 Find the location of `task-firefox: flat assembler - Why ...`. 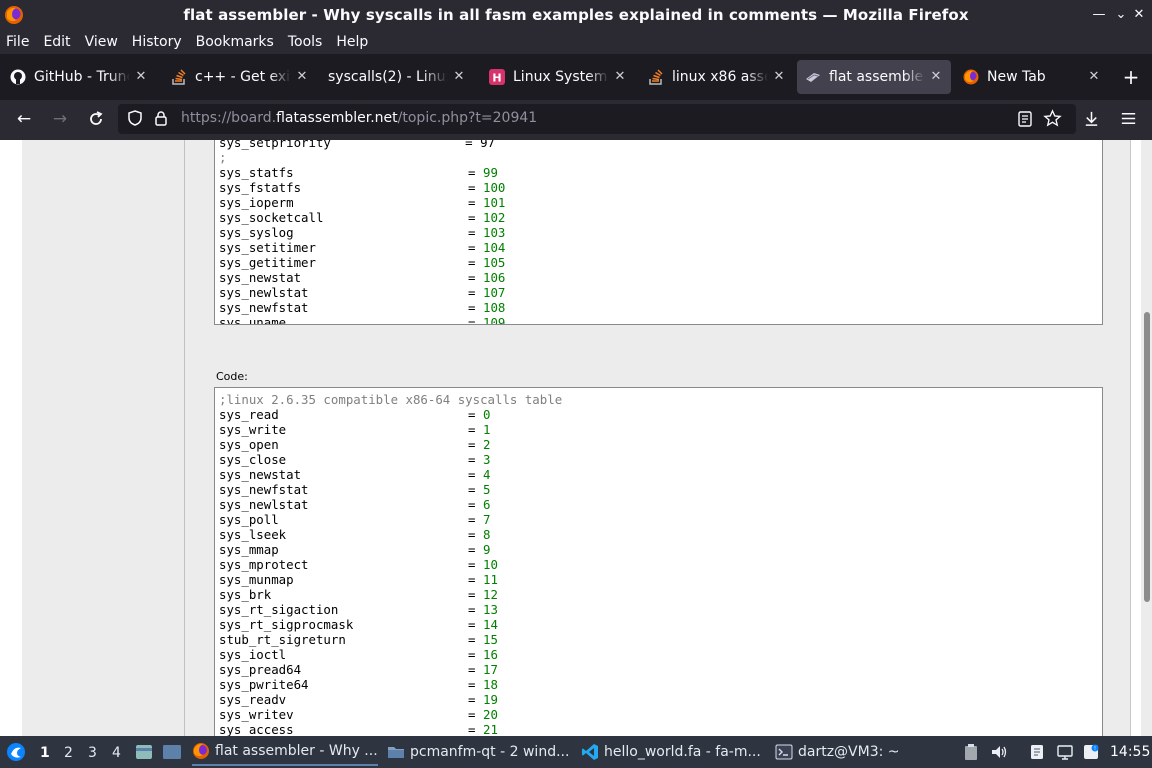

task-firefox: flat assembler - Why ... is located at coordinates (285, 752).